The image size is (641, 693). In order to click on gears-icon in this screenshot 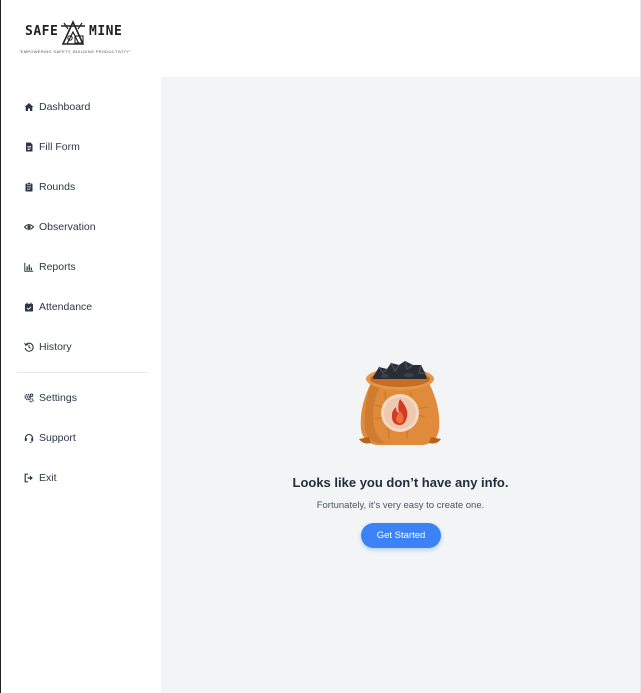, I will do `click(29, 398)`.